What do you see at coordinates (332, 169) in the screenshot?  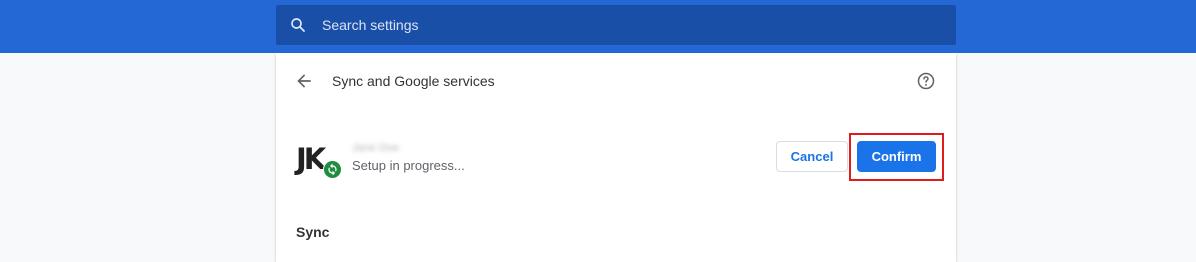 I see `sync-icon` at bounding box center [332, 169].